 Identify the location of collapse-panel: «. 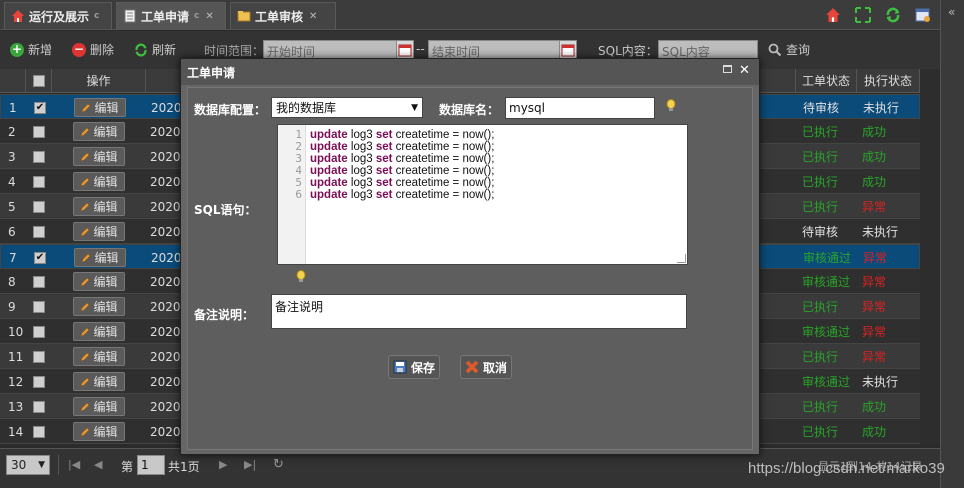
(952, 244).